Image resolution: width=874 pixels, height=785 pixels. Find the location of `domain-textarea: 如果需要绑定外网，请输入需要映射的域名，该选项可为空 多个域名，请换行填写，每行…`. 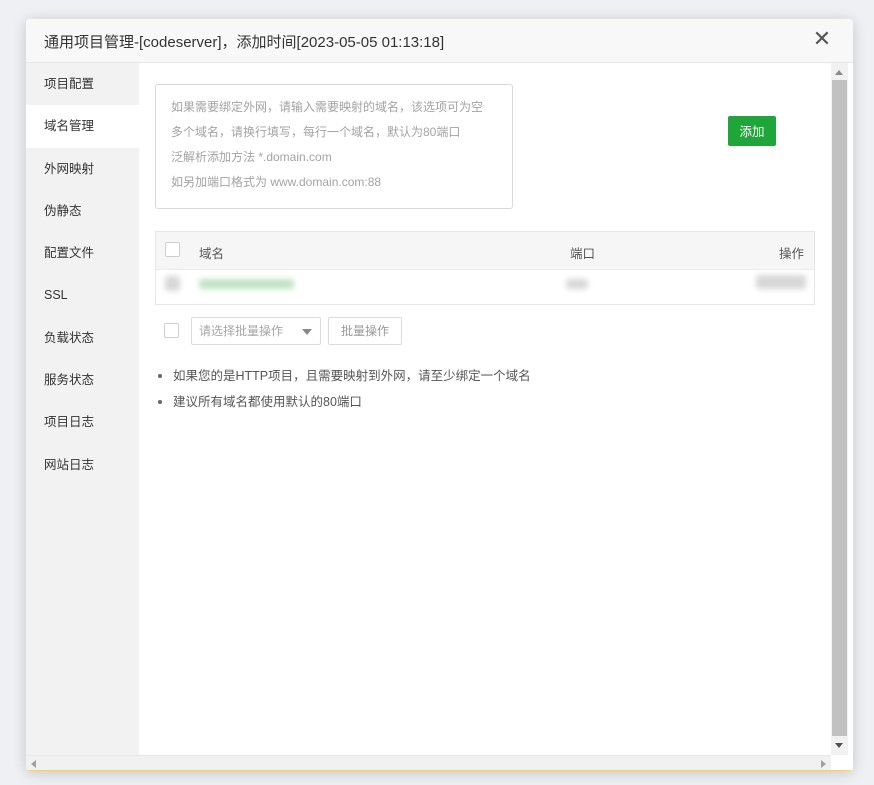

domain-textarea: 如果需要绑定外网，请输入需要映射的域名，该选项可为空 多个域名，请换行填写，每行… is located at coordinates (334, 146).